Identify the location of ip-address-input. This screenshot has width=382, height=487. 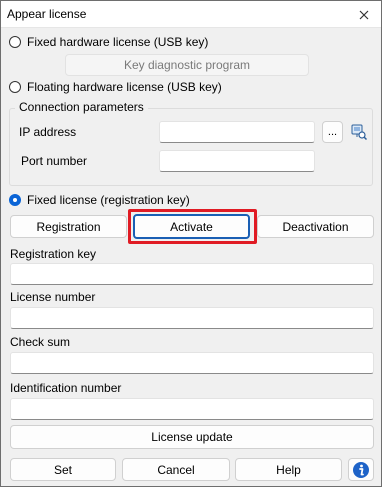
(237, 132).